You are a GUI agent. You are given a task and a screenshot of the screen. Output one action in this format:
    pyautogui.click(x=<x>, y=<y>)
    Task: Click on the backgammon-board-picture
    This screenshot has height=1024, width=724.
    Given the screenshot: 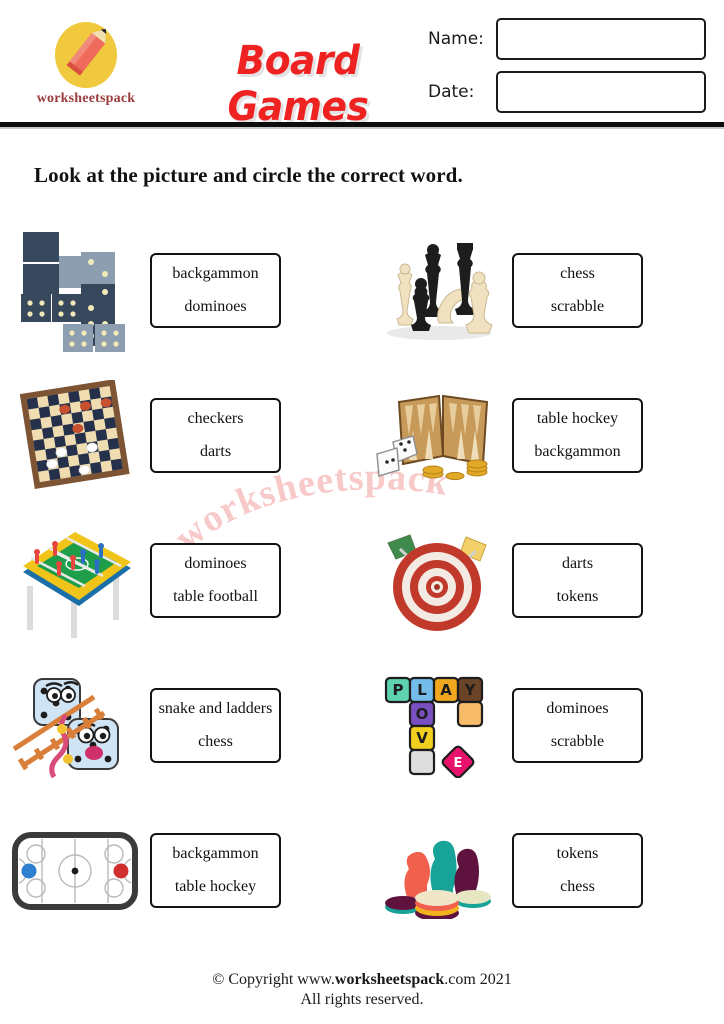 What is the action you would take?
    pyautogui.click(x=437, y=436)
    